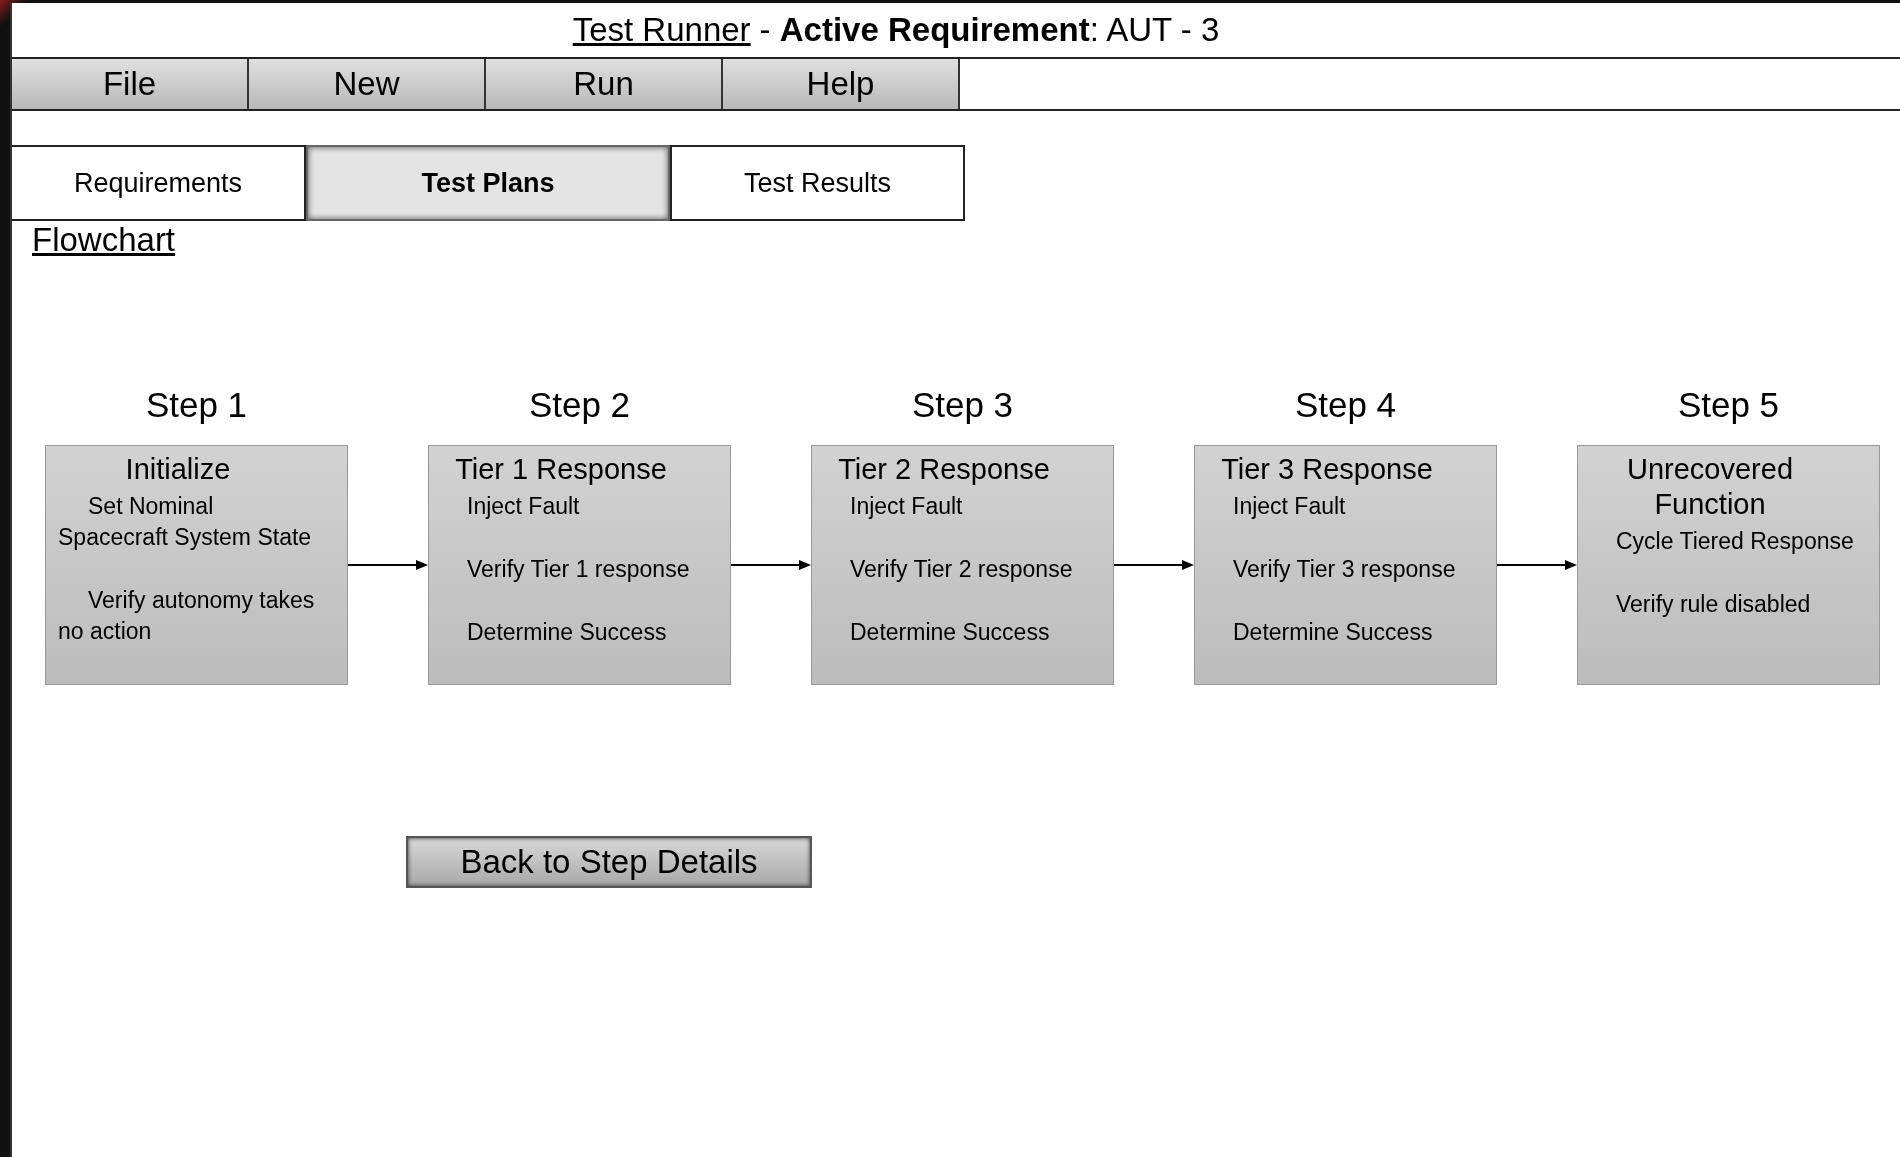  Describe the element at coordinates (1345, 569) in the screenshot. I see `step-text: Verify Tier 3 response` at that location.